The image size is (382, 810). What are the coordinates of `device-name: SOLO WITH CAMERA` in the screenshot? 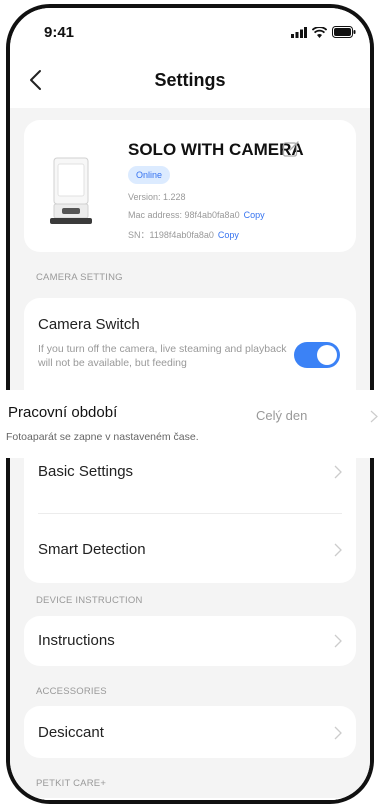 It's located at (216, 149).